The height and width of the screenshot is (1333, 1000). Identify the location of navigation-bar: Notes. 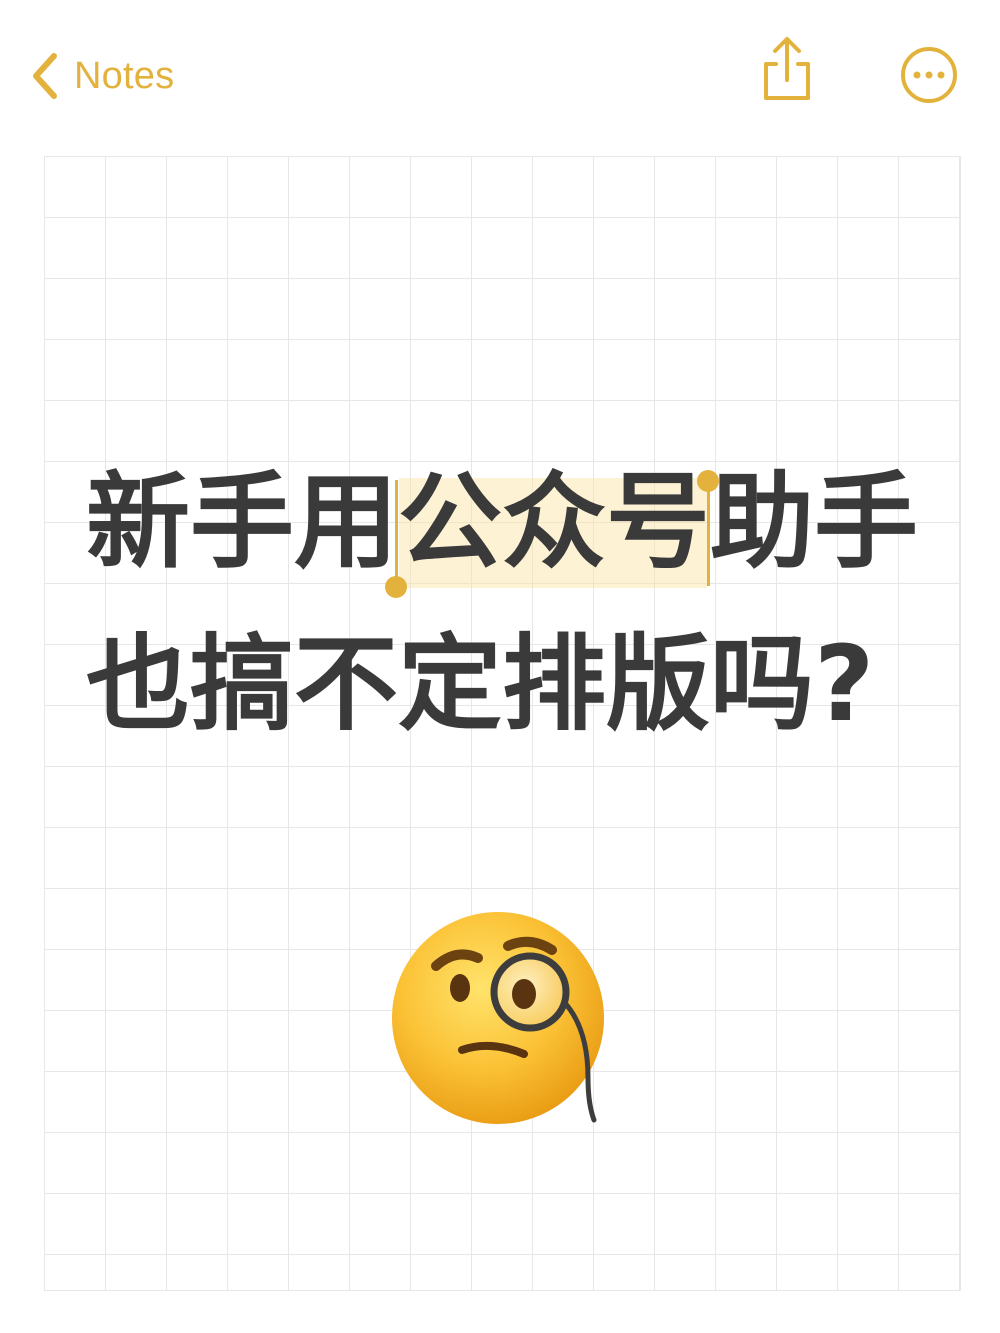
(500, 75).